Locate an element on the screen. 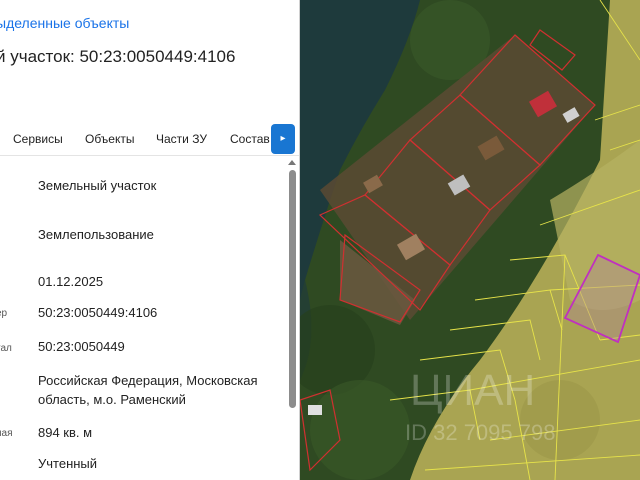 The width and height of the screenshot is (640, 480). tab-divider is located at coordinates (149, 155).